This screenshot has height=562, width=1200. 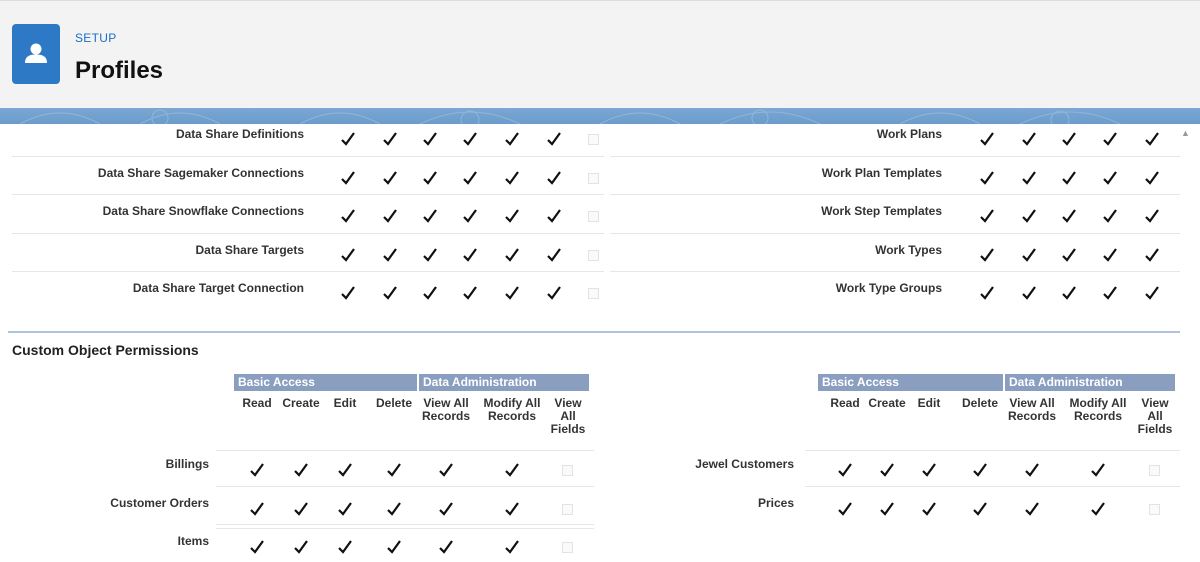 I want to click on basic-access-header-right: Basic Access, so click(x=910, y=382).